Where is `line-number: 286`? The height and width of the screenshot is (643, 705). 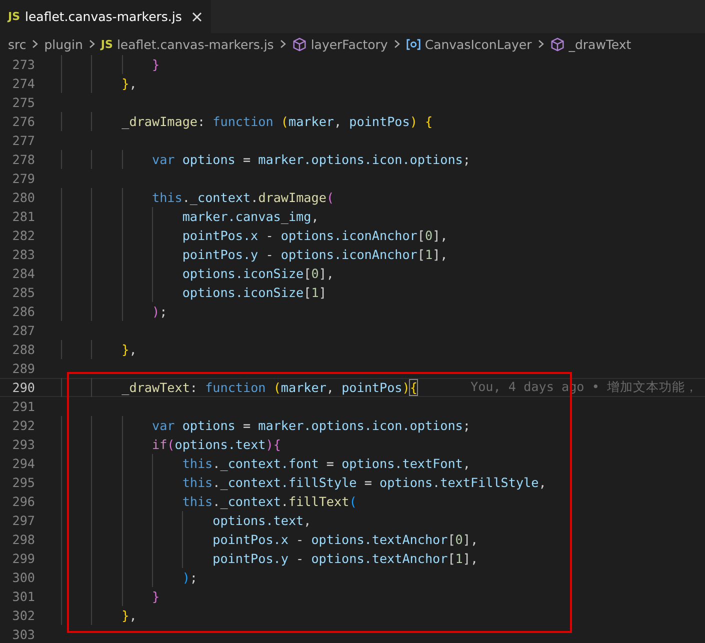
line-number: 286 is located at coordinates (23, 311).